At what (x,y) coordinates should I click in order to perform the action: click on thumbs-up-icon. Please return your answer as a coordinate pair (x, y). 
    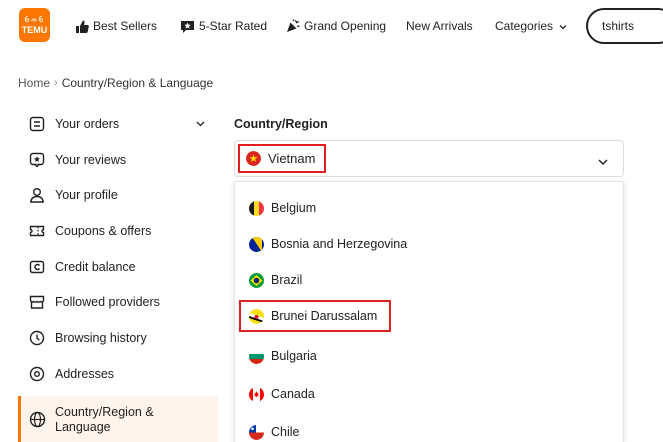
    Looking at the image, I should click on (81, 26).